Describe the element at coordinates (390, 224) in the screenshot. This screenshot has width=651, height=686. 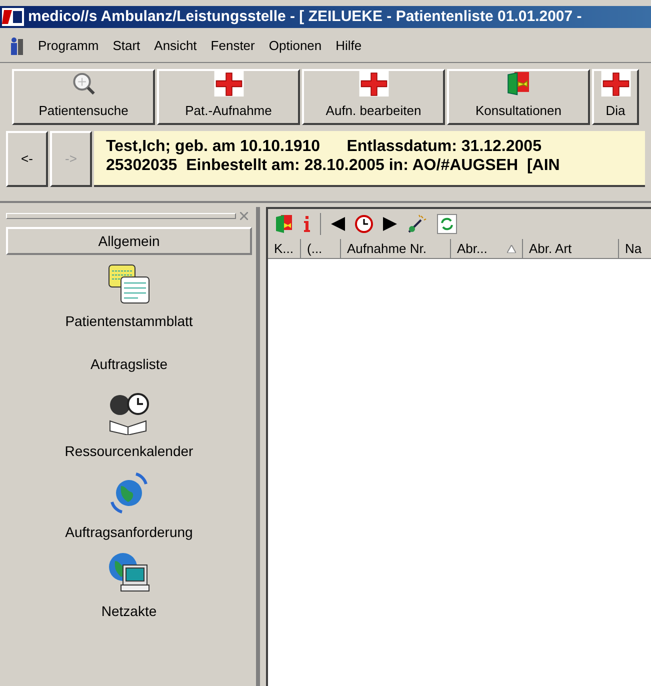
I see `right-triangle-icon` at that location.